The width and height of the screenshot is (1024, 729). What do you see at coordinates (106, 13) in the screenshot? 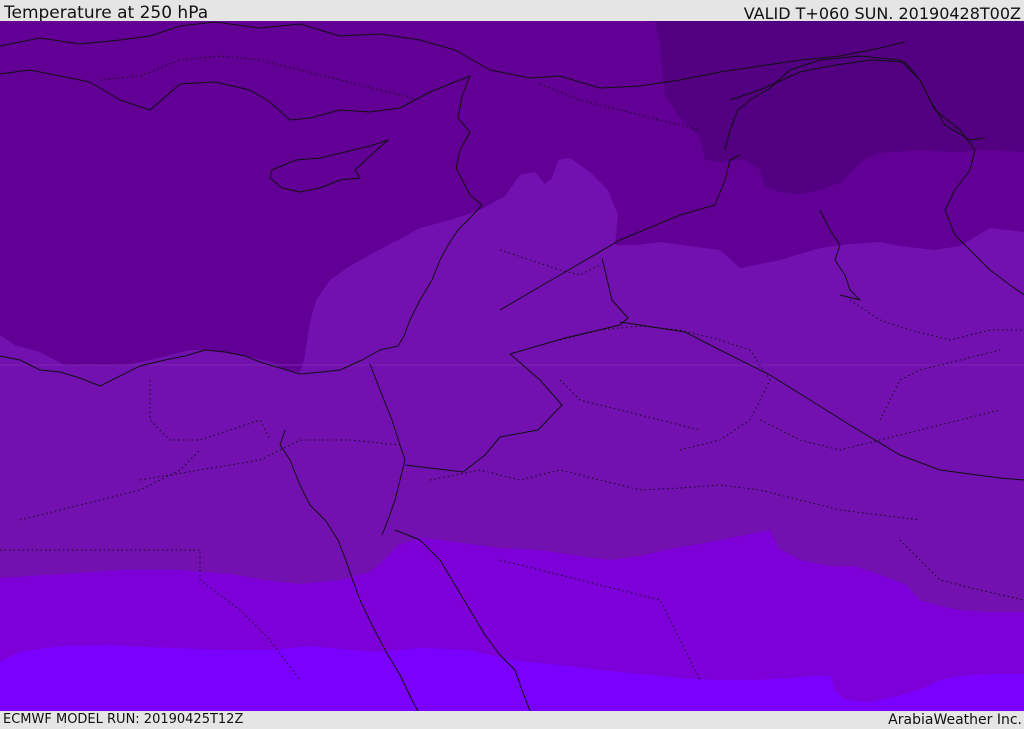
I see `map-title: Temperature at 250 hPa` at bounding box center [106, 13].